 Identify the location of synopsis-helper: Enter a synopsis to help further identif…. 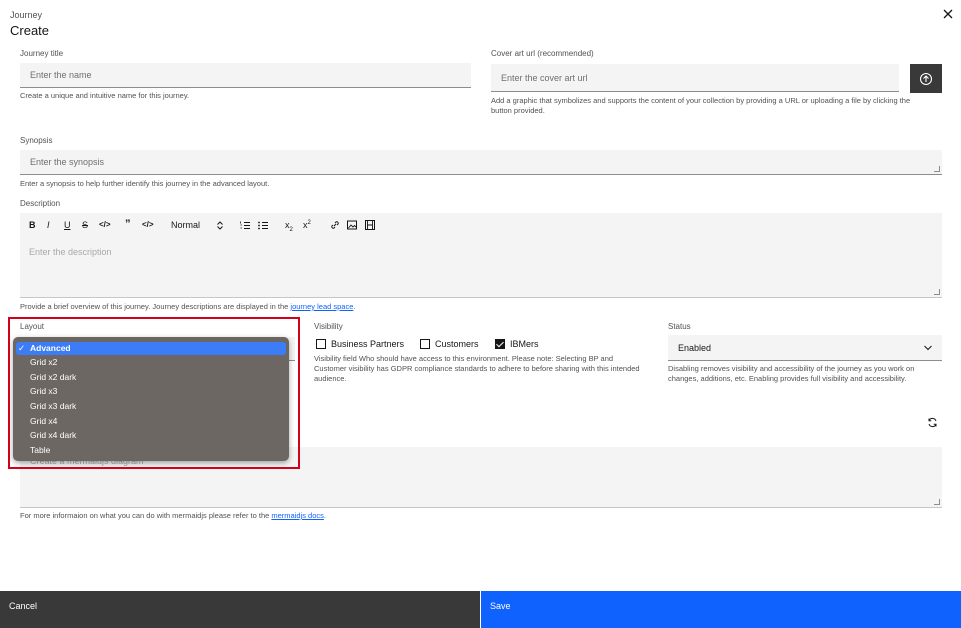
(145, 183).